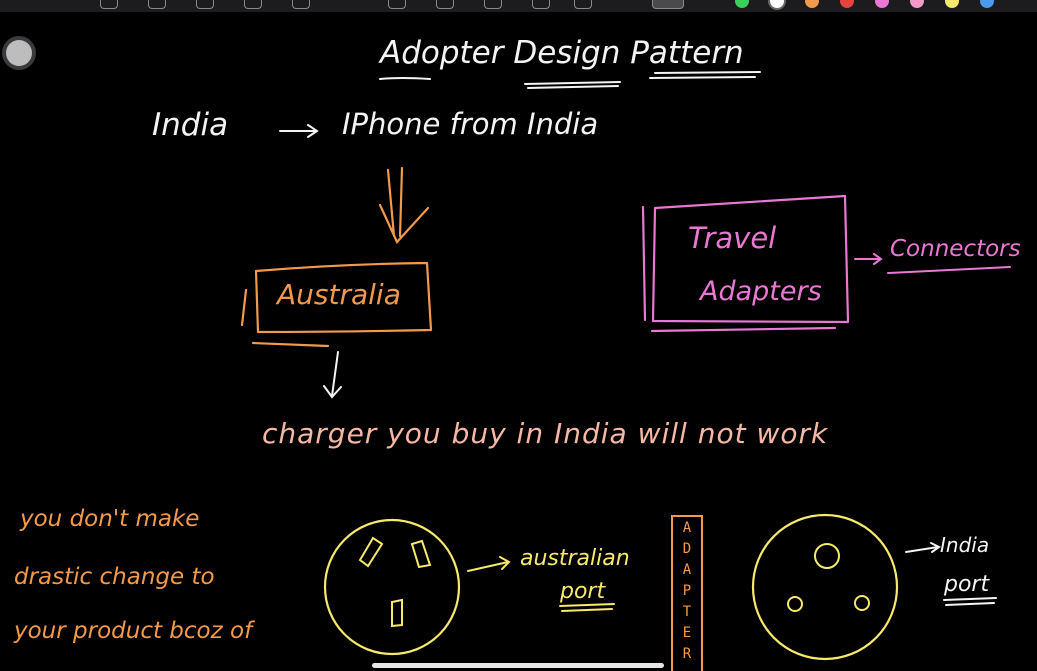  What do you see at coordinates (745, 263) in the screenshot?
I see `travel-adapters-box` at bounding box center [745, 263].